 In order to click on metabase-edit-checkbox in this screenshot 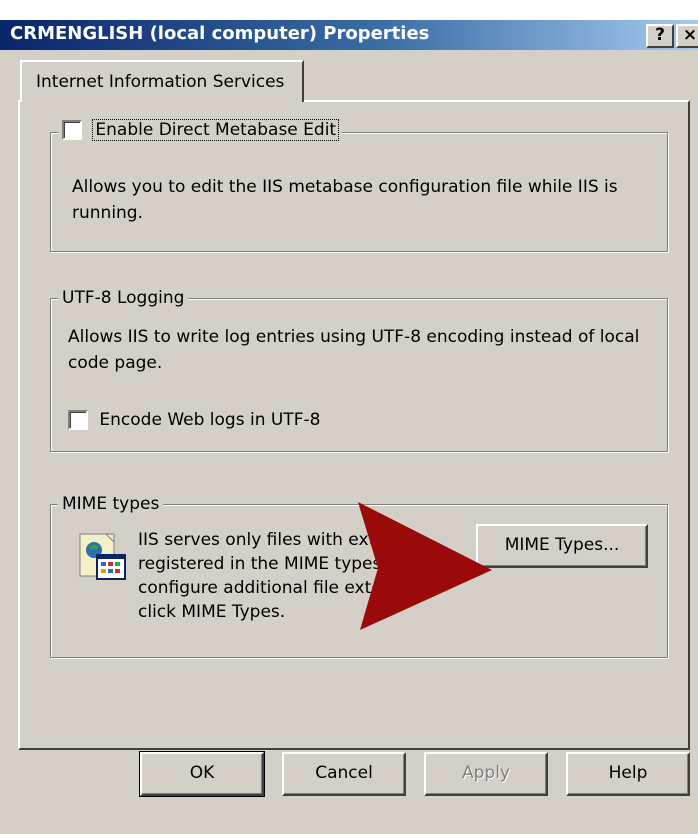, I will do `click(72, 130)`.